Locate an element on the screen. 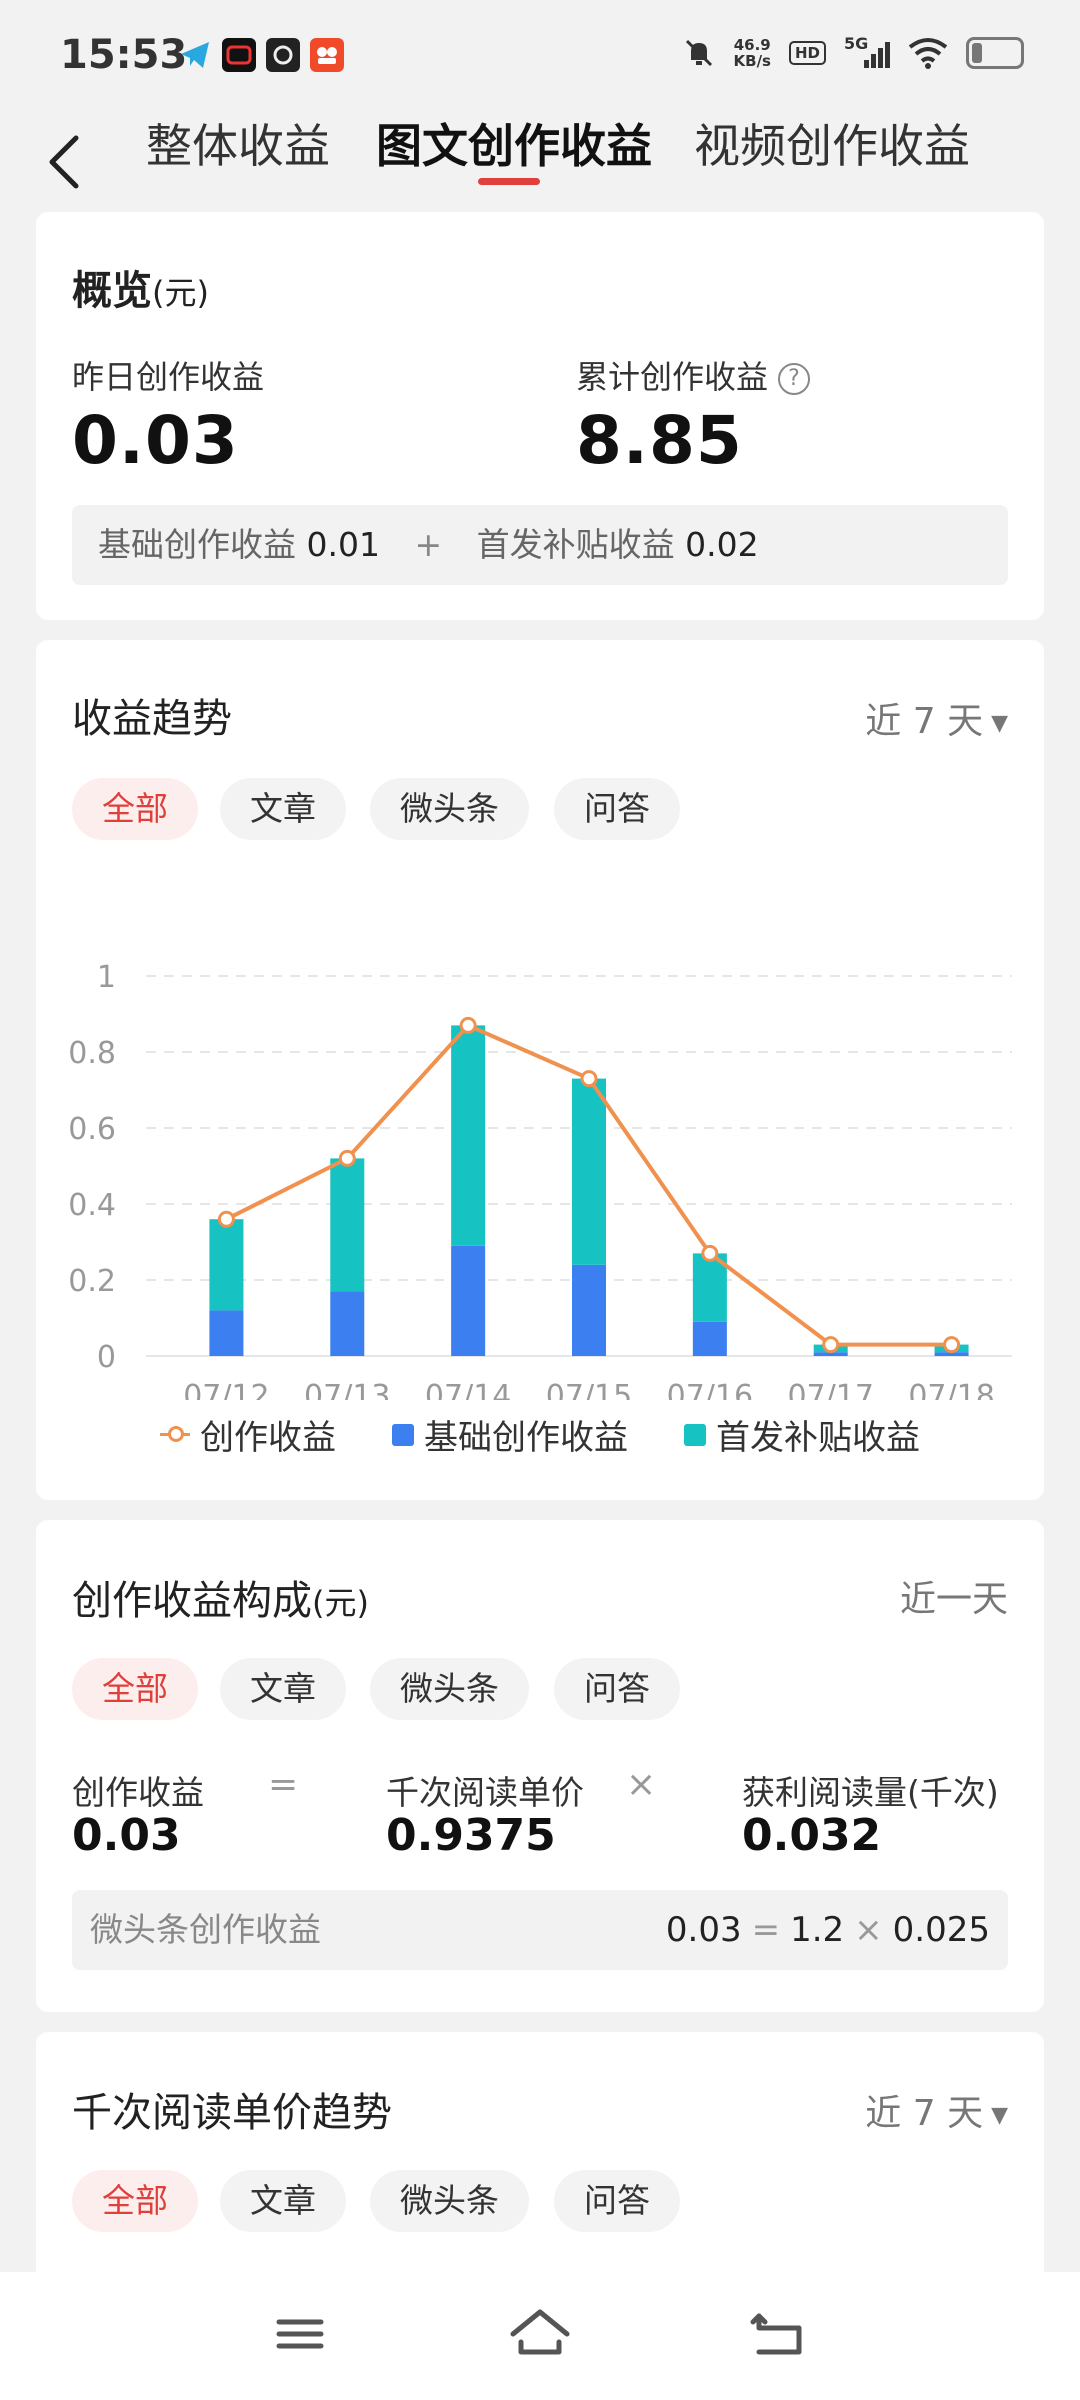 Image resolution: width=1080 pixels, height=2400 pixels. y-tick-label: 0.6 is located at coordinates (92, 1129).